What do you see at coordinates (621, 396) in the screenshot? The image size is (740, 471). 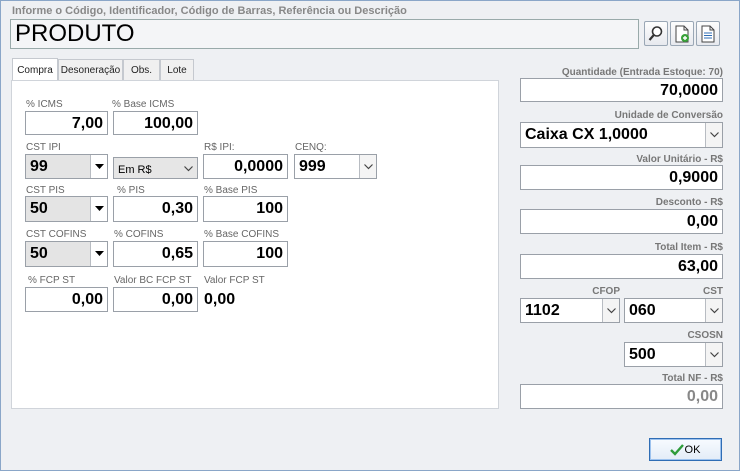 I see `total-nf-input: 0,00` at bounding box center [621, 396].